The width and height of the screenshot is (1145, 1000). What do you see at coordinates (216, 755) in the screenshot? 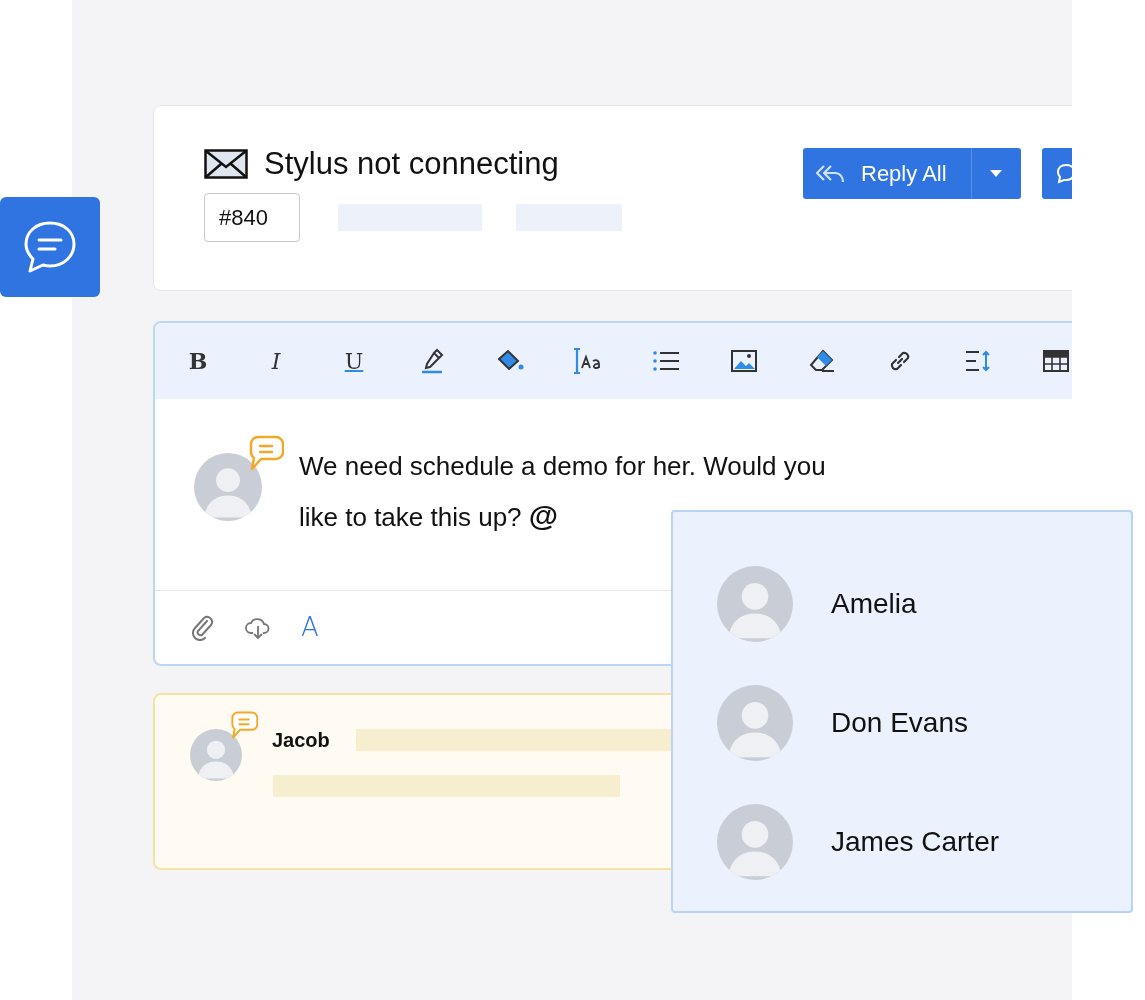
I see `avatar` at bounding box center [216, 755].